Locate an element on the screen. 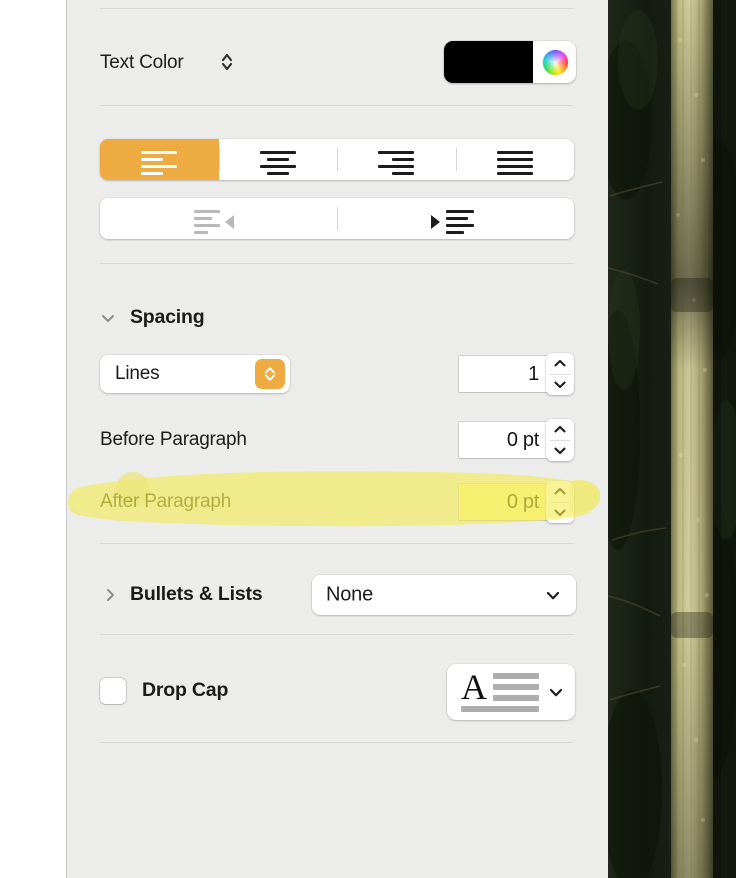 The height and width of the screenshot is (878, 736). paragraph-indent-group is located at coordinates (337, 218).